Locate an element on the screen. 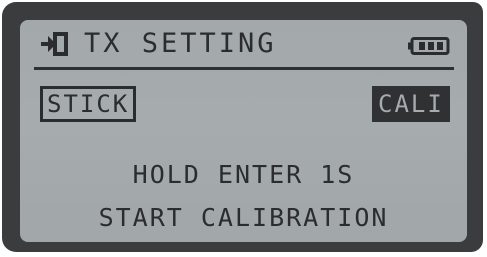  battery-icon is located at coordinates (429, 46).